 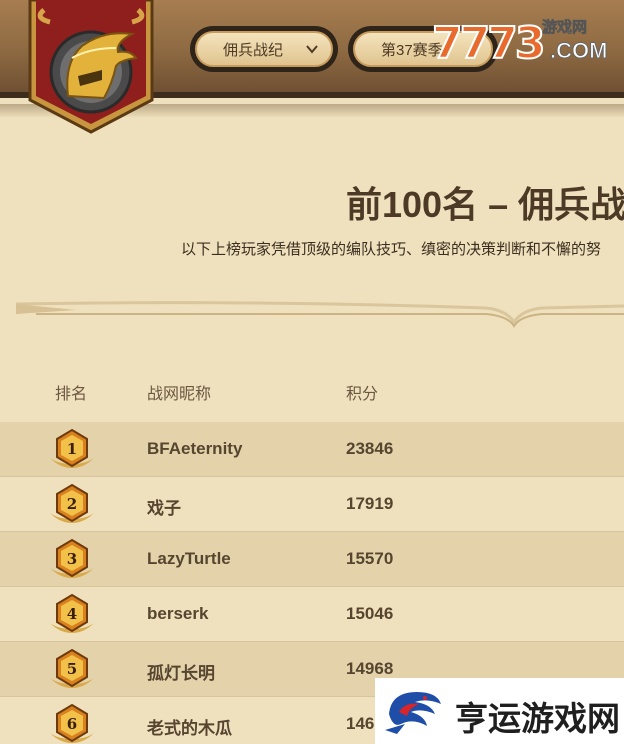 I want to click on mode-dropdown-label: 佣兵战纪, so click(x=253, y=50).